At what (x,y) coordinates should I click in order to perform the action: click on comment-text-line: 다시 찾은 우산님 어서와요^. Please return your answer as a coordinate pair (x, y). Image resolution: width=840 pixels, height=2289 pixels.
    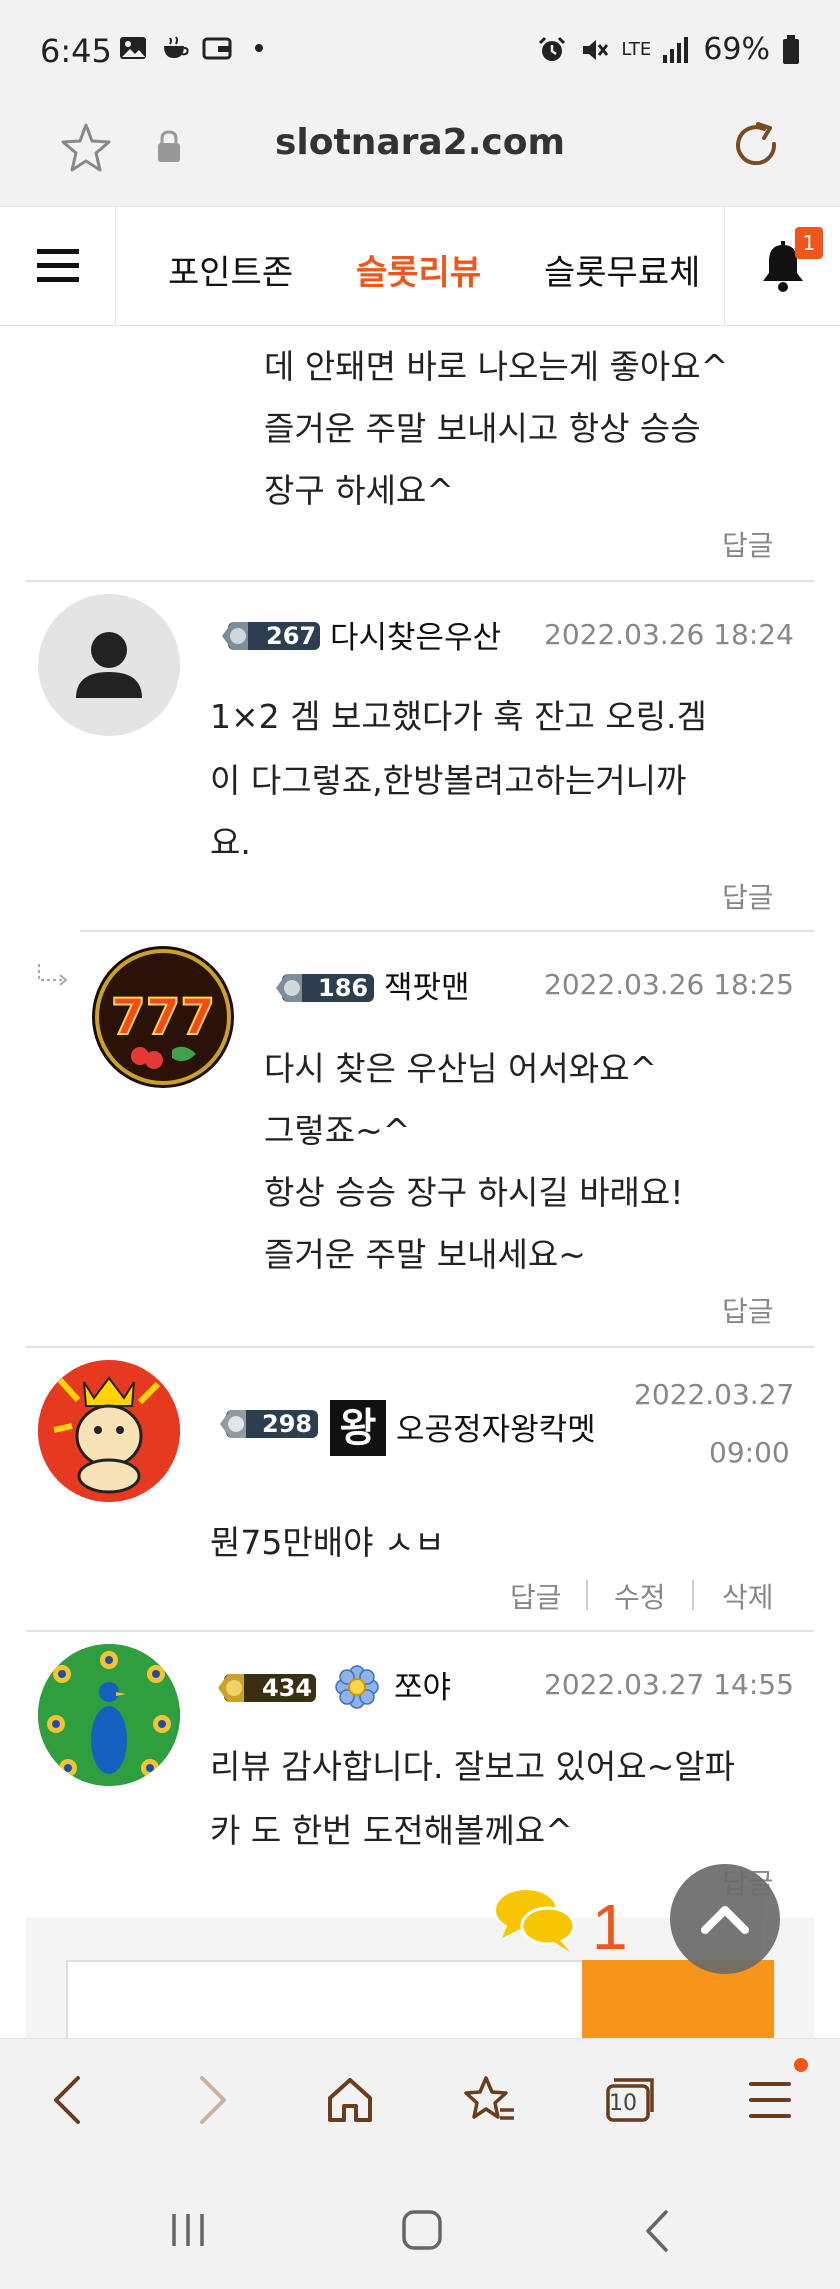
    Looking at the image, I should click on (461, 1068).